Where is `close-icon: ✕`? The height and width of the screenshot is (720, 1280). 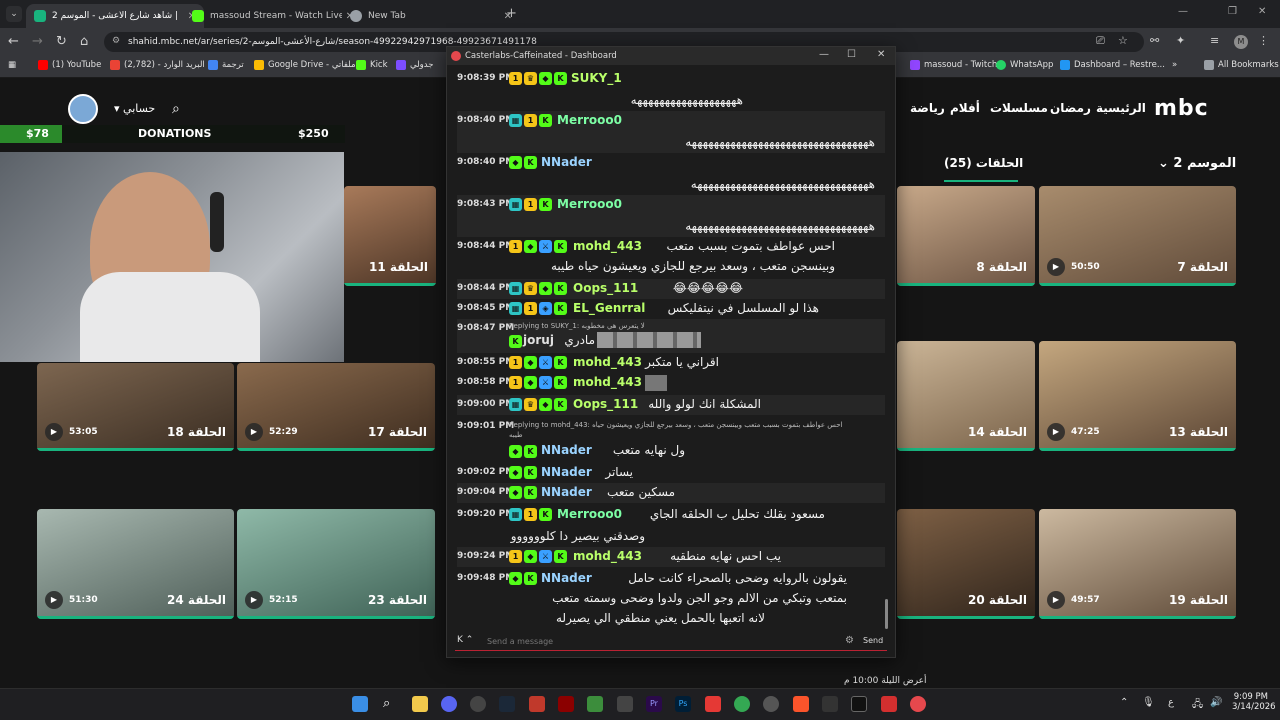
close-icon: ✕ is located at coordinates (881, 54).